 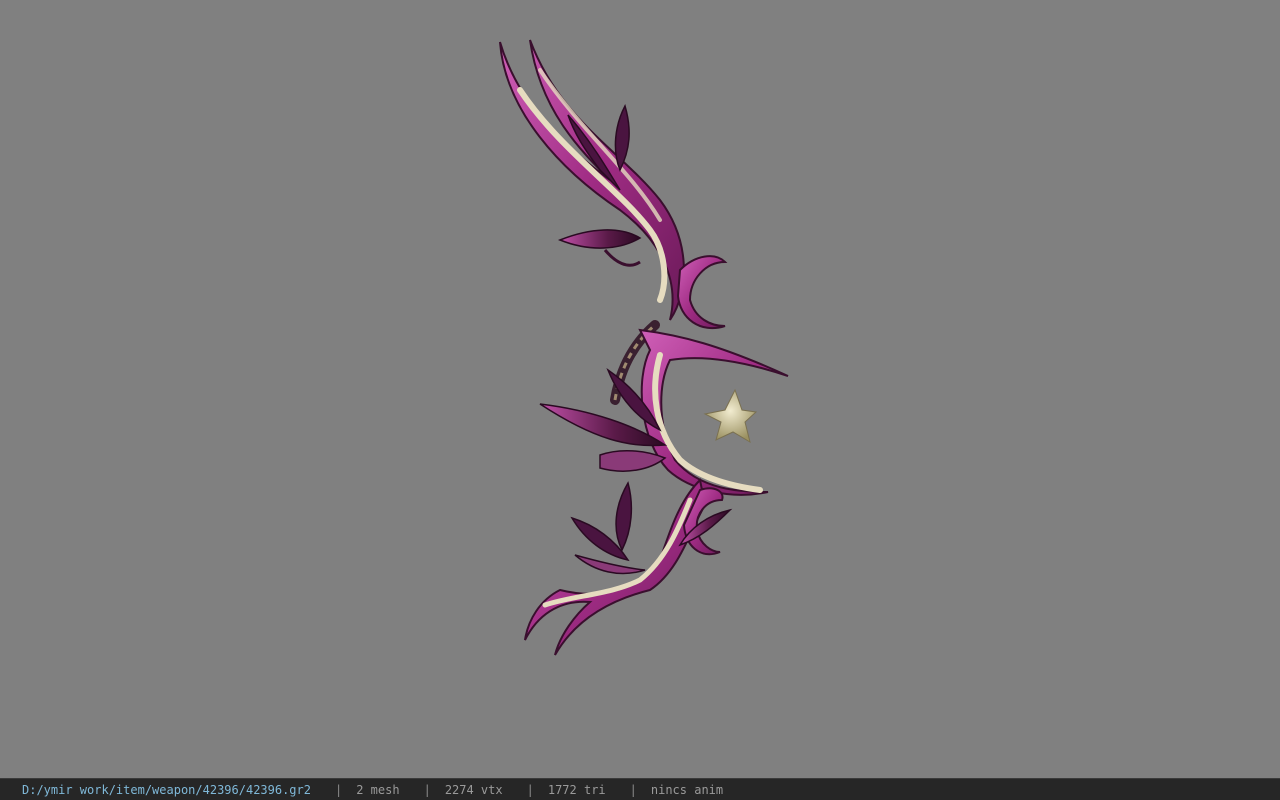 I want to click on star-ornament, so click(x=730, y=416).